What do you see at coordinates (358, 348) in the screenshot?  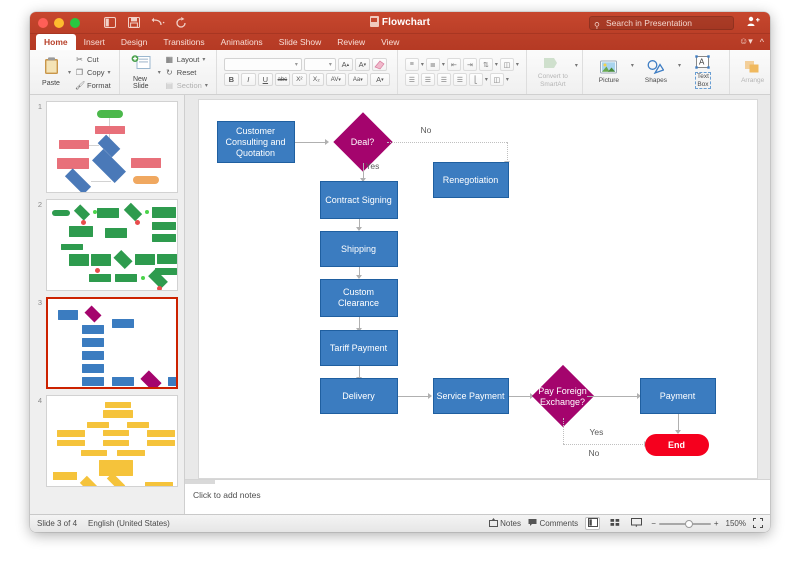 I see `node-tariff-payment: Tariff Payment` at bounding box center [358, 348].